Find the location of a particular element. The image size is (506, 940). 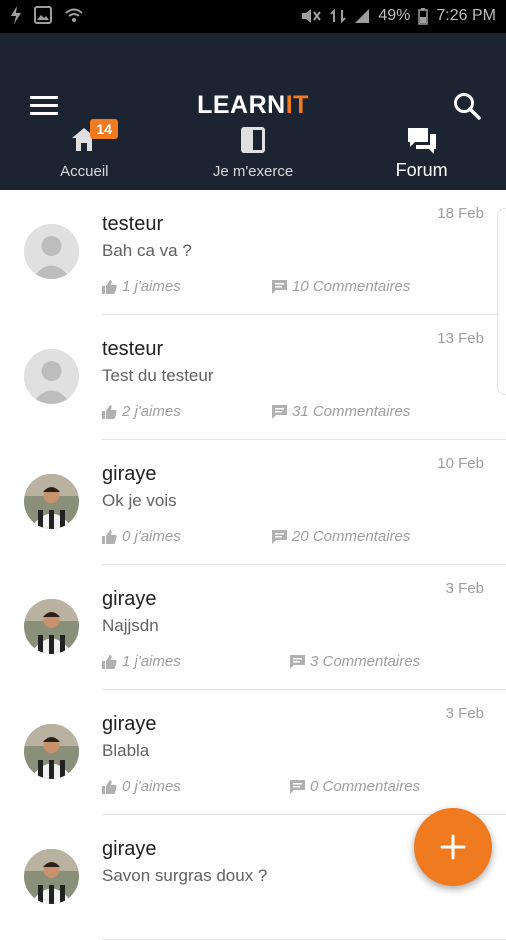

post-message: Test du testeur is located at coordinates (158, 375).